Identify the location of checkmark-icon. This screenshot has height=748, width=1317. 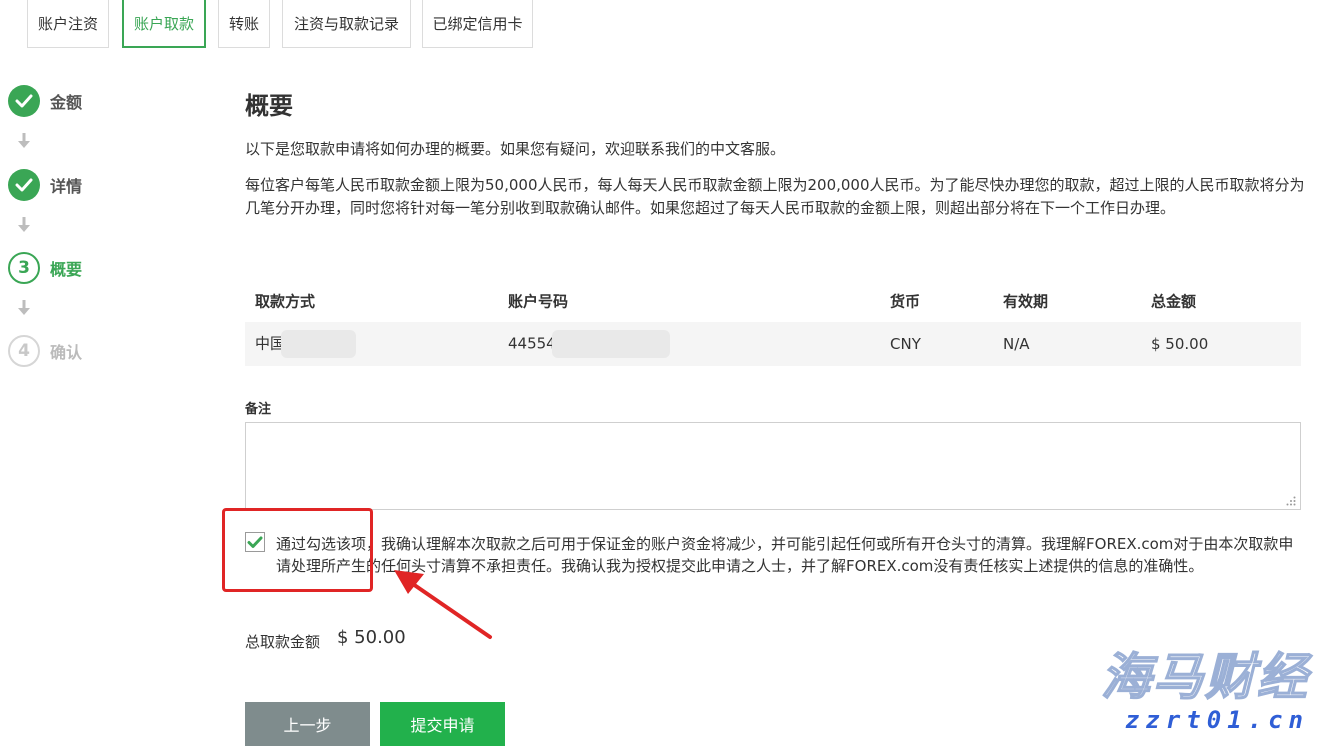
(255, 542).